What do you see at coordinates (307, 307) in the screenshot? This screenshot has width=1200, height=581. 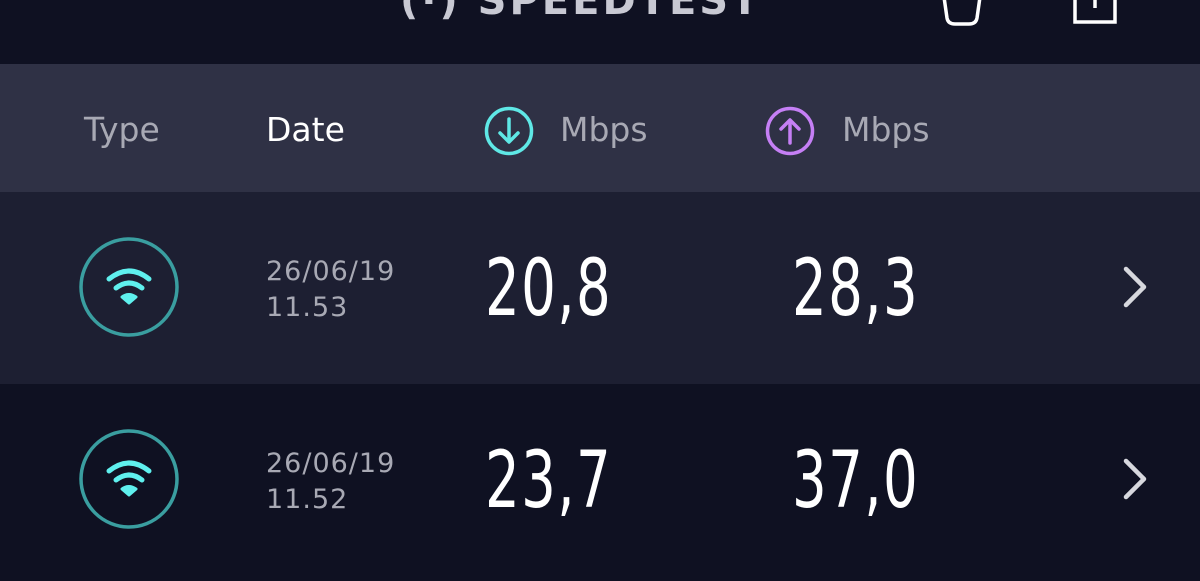 I see `result-time: 11.53` at bounding box center [307, 307].